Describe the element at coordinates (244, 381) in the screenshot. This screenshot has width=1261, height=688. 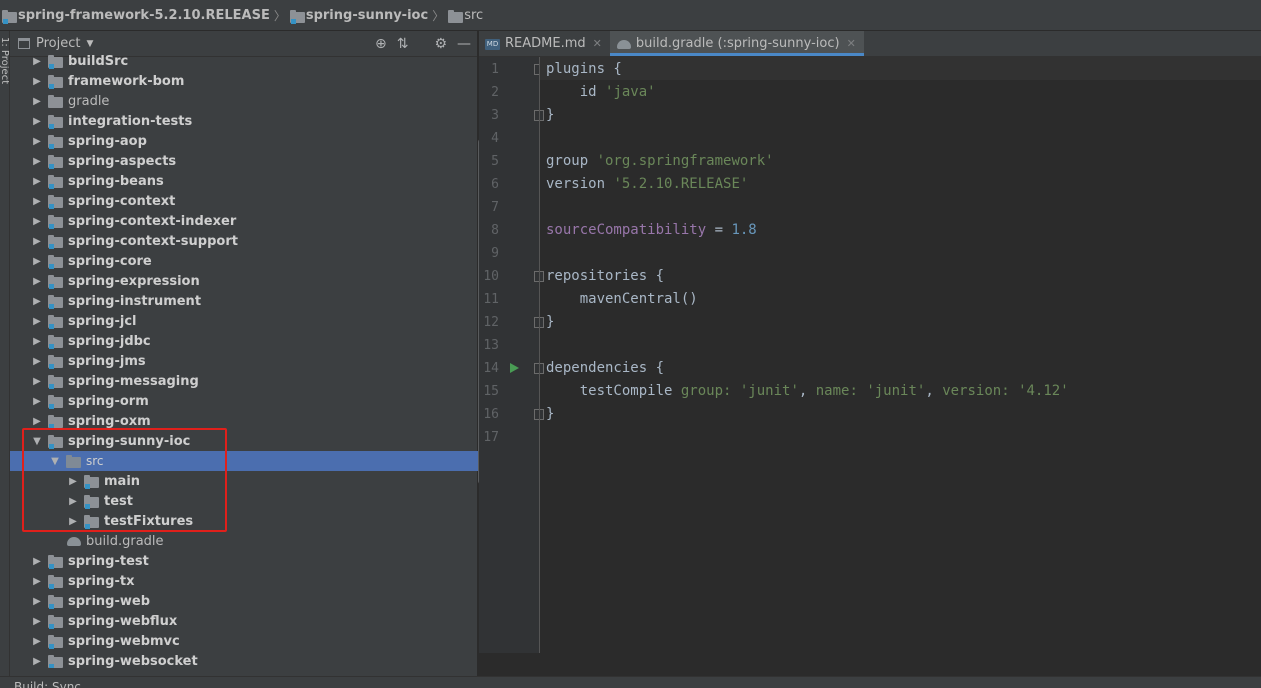
I see `tree-node: ▶ spring-messaging` at that location.